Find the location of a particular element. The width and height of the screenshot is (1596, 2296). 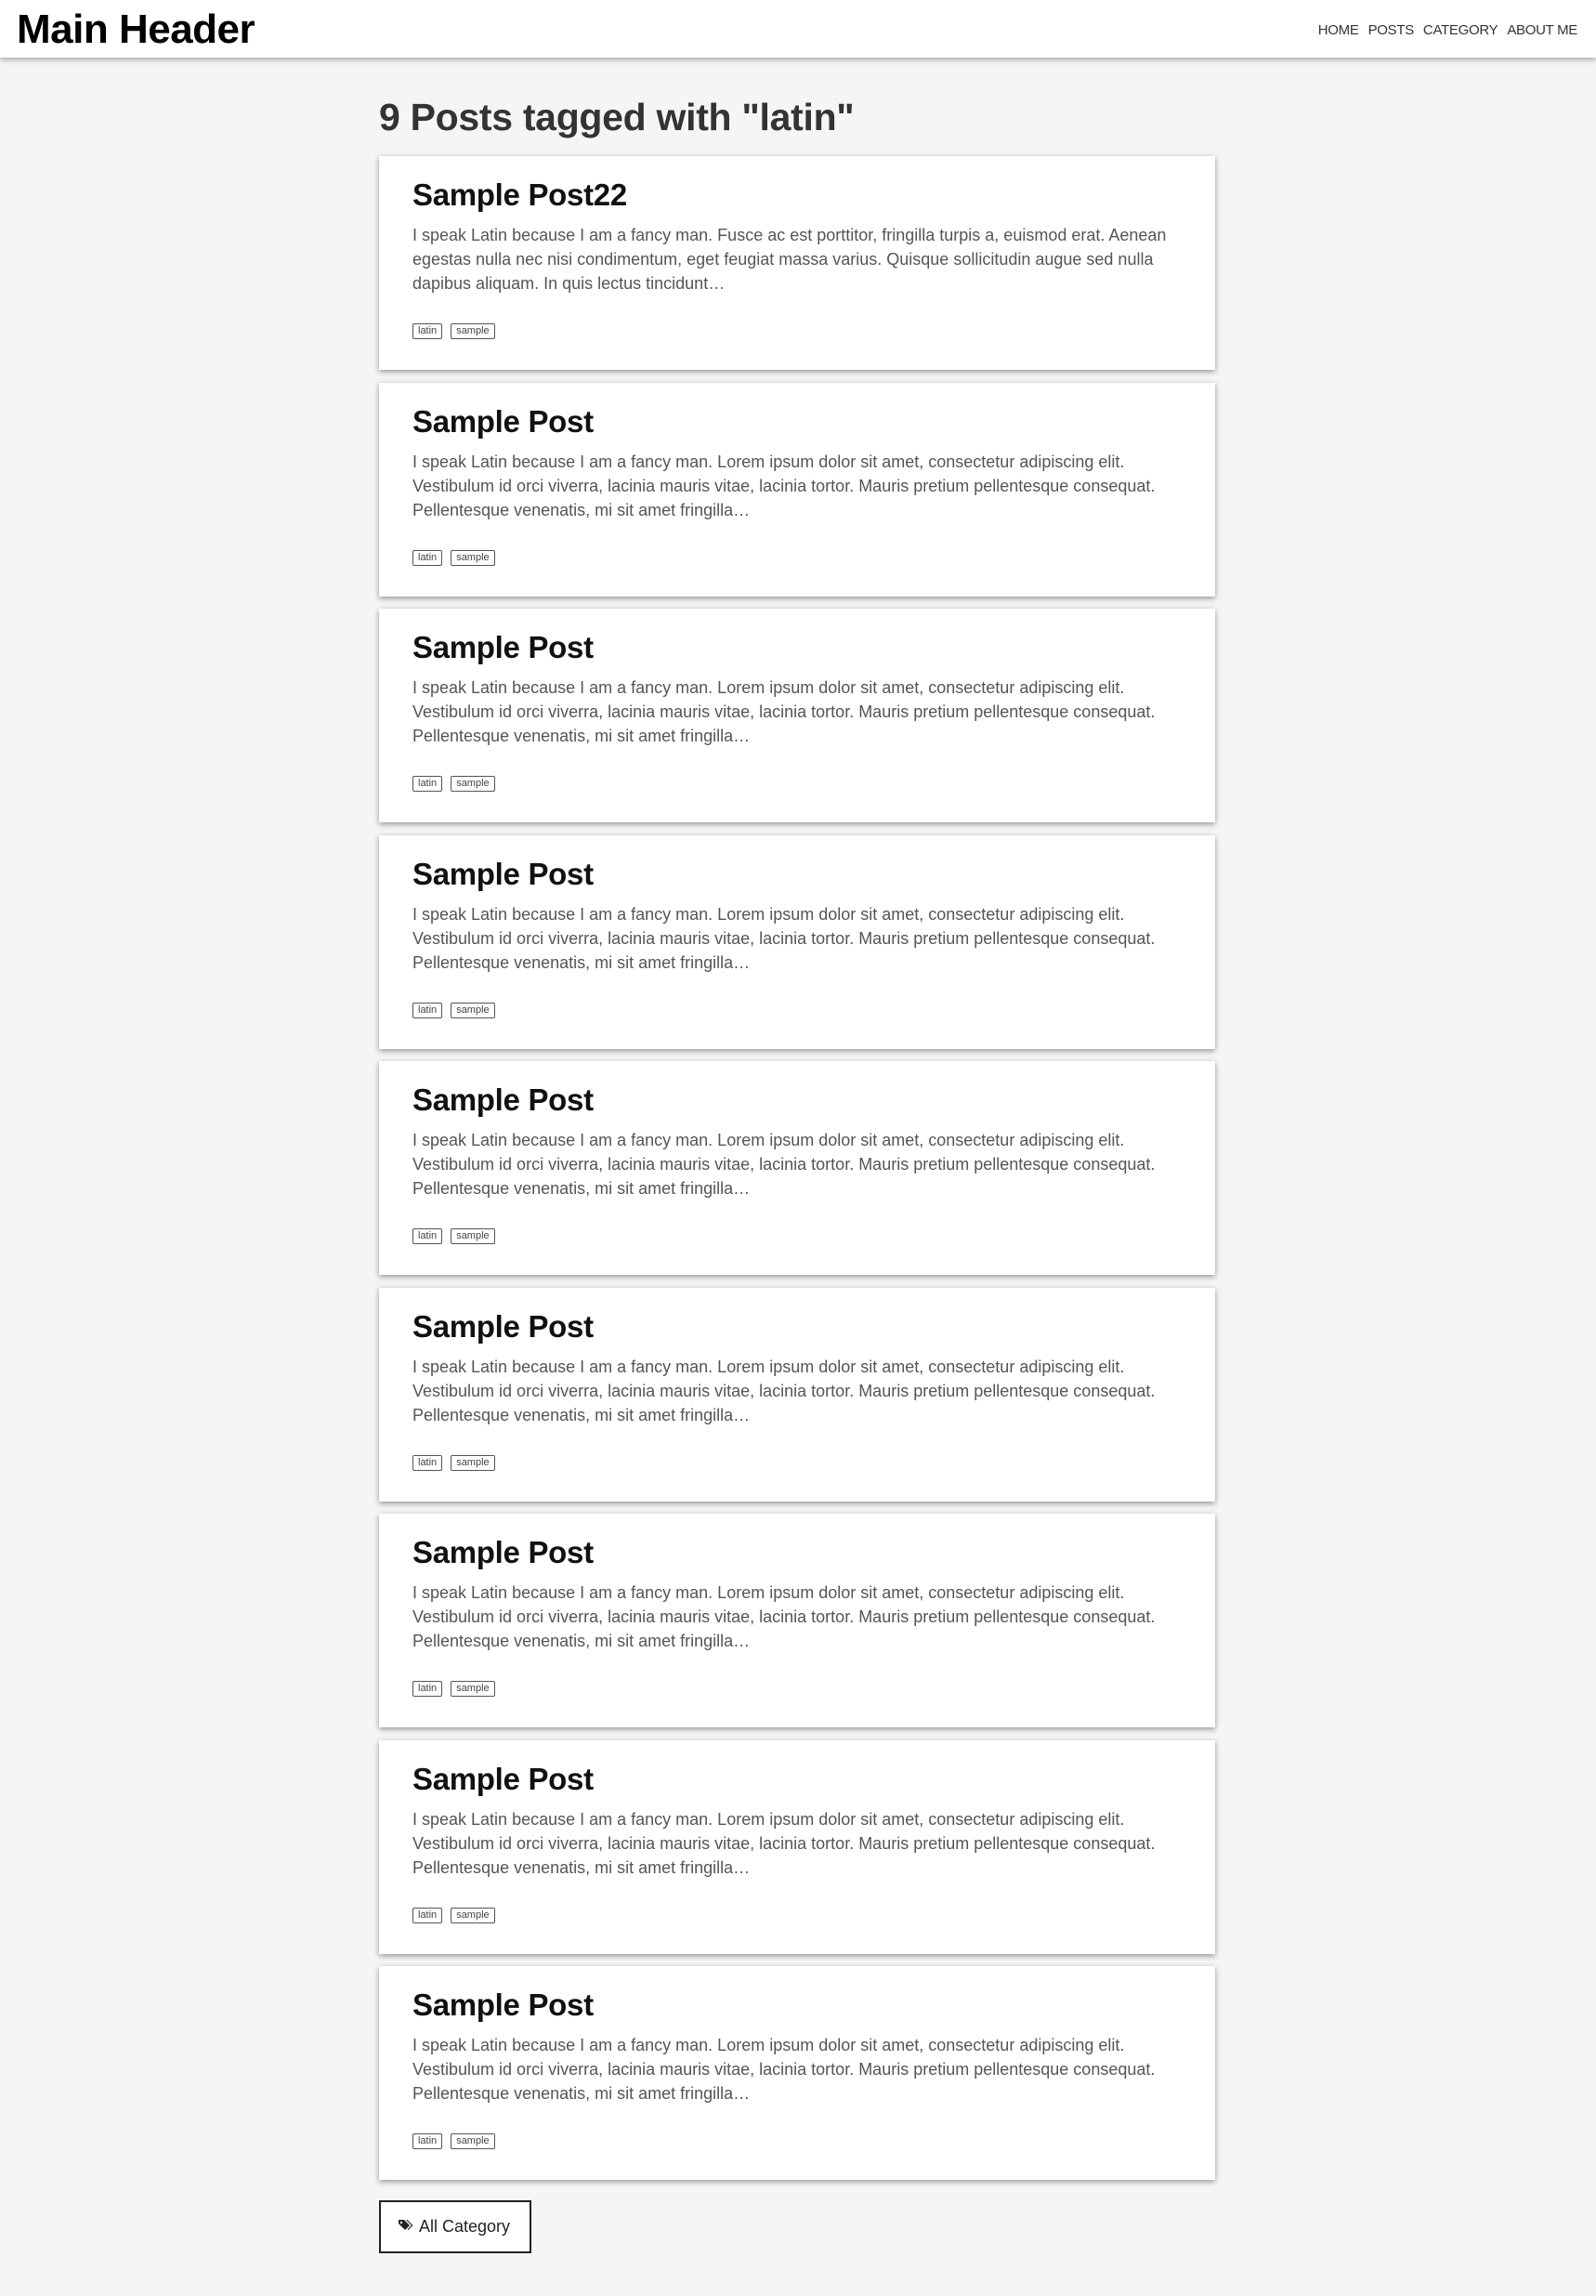

nav-about-link: ABOUT ME is located at coordinates (1542, 30).